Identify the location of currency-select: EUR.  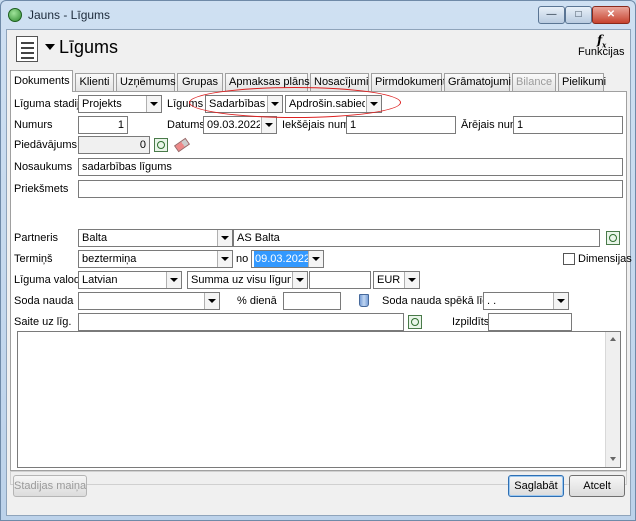
(396, 280).